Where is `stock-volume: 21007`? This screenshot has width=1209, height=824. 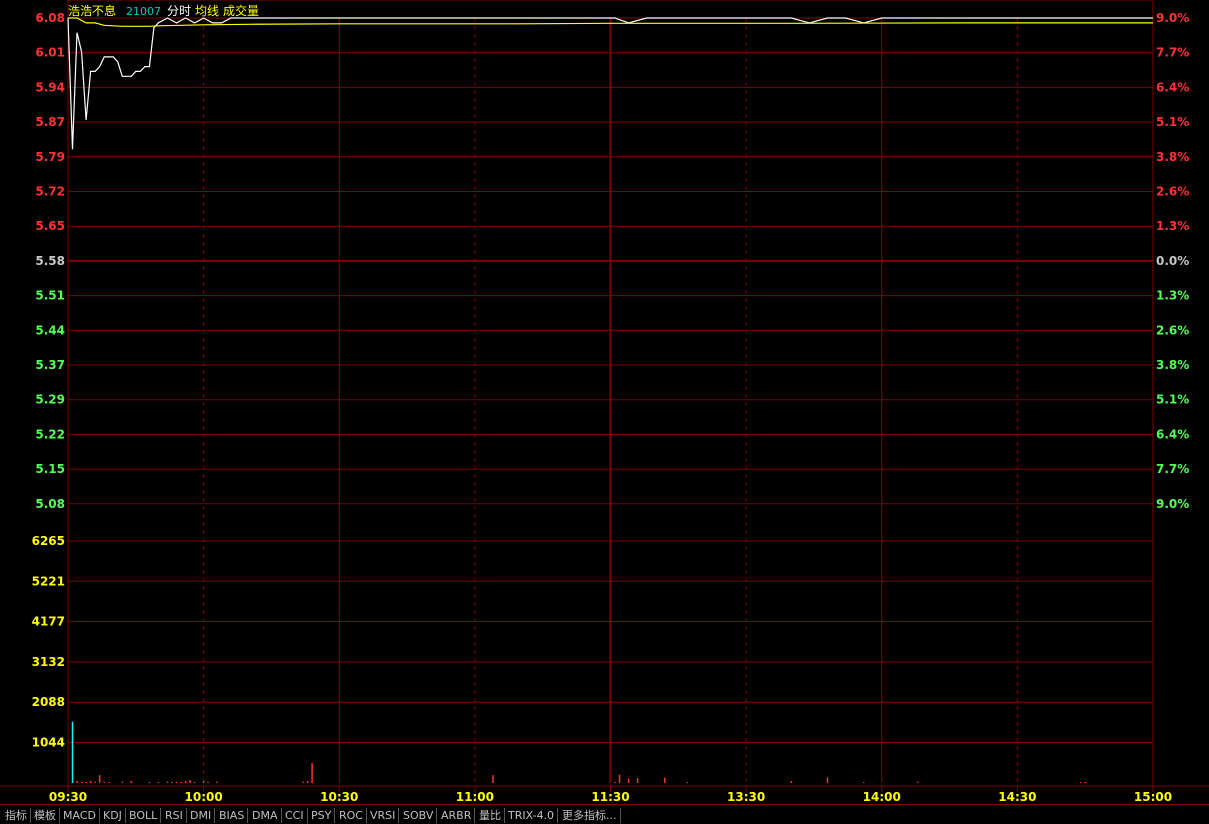
stock-volume: 21007 is located at coordinates (143, 11).